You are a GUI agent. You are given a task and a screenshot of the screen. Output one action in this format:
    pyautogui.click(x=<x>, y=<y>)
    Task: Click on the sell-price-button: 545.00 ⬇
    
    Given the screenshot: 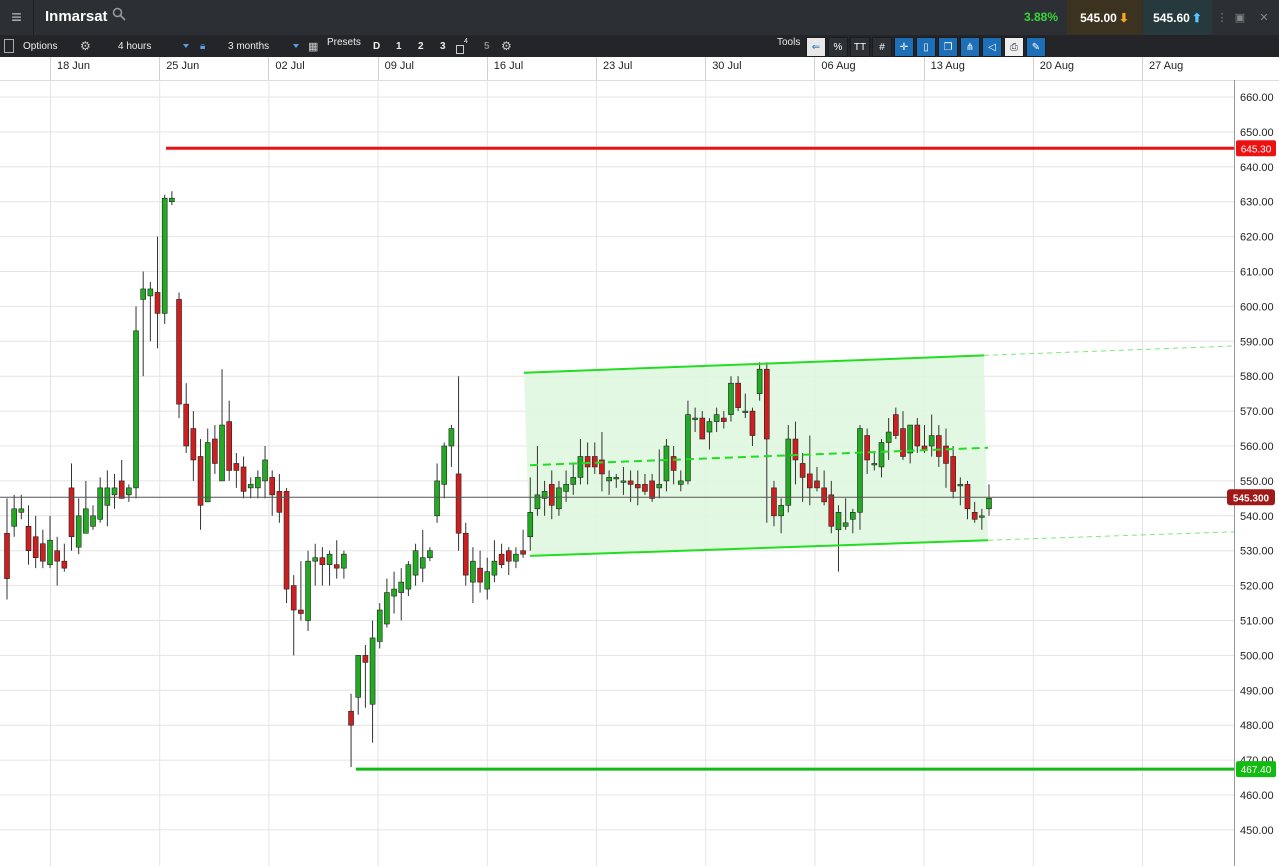 What is the action you would take?
    pyautogui.click(x=1104, y=17)
    